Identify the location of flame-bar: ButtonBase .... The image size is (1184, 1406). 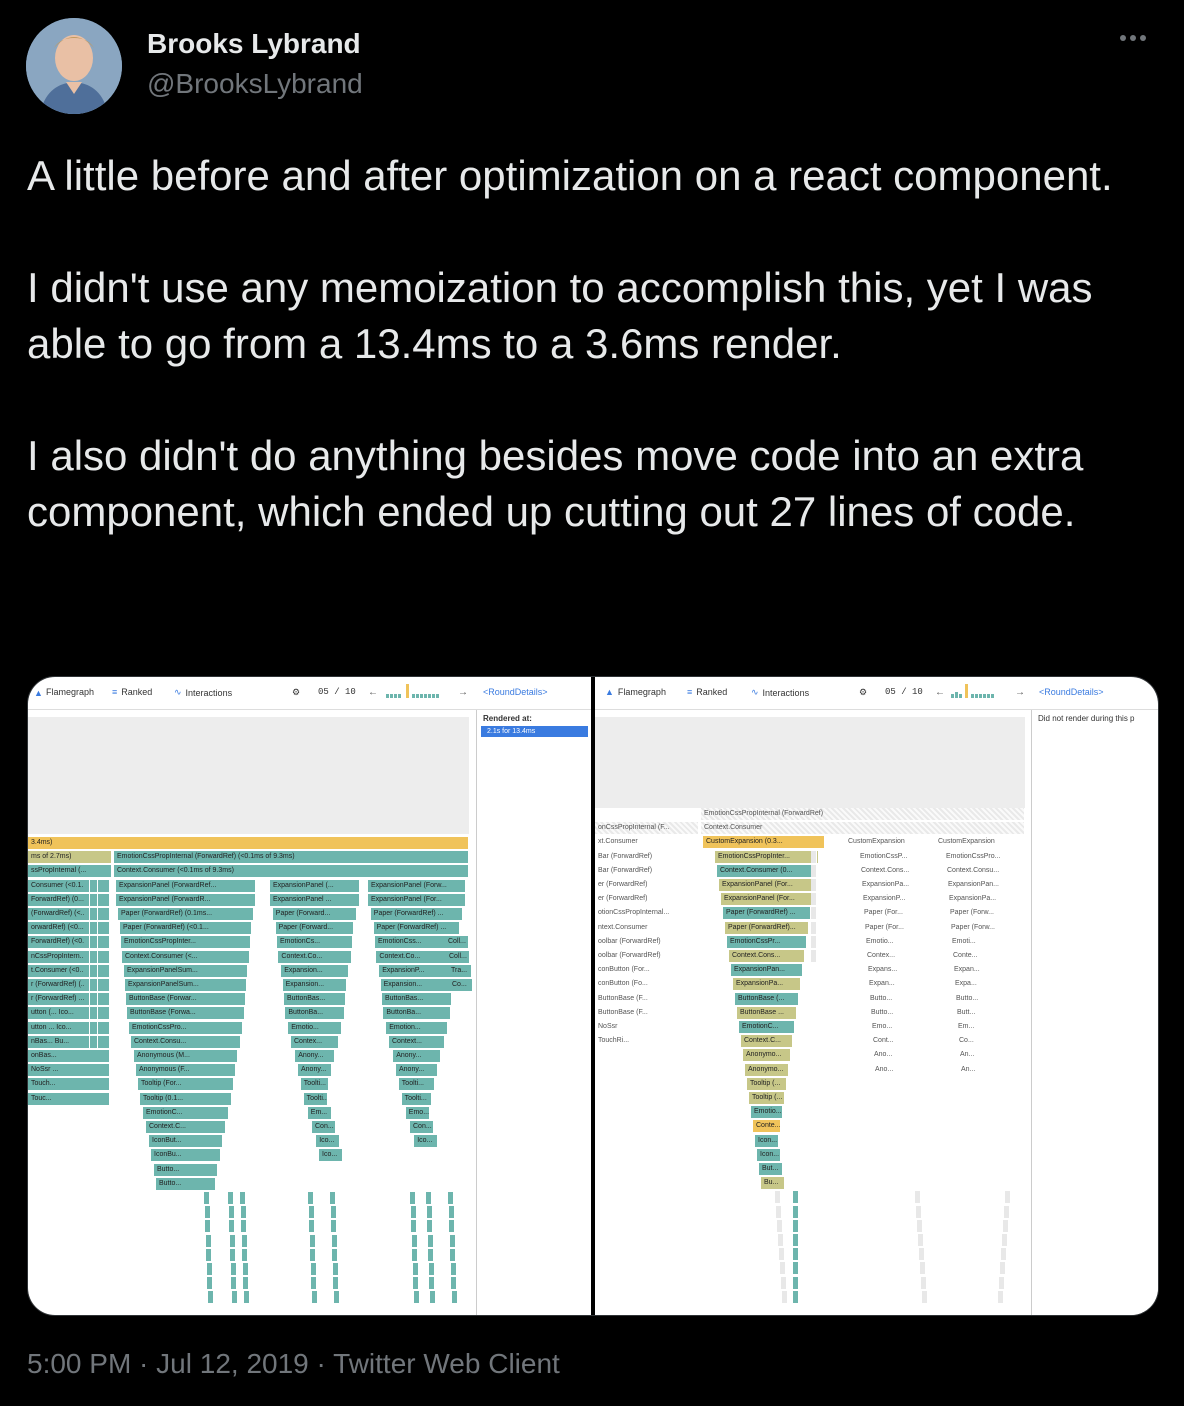
(767, 1012).